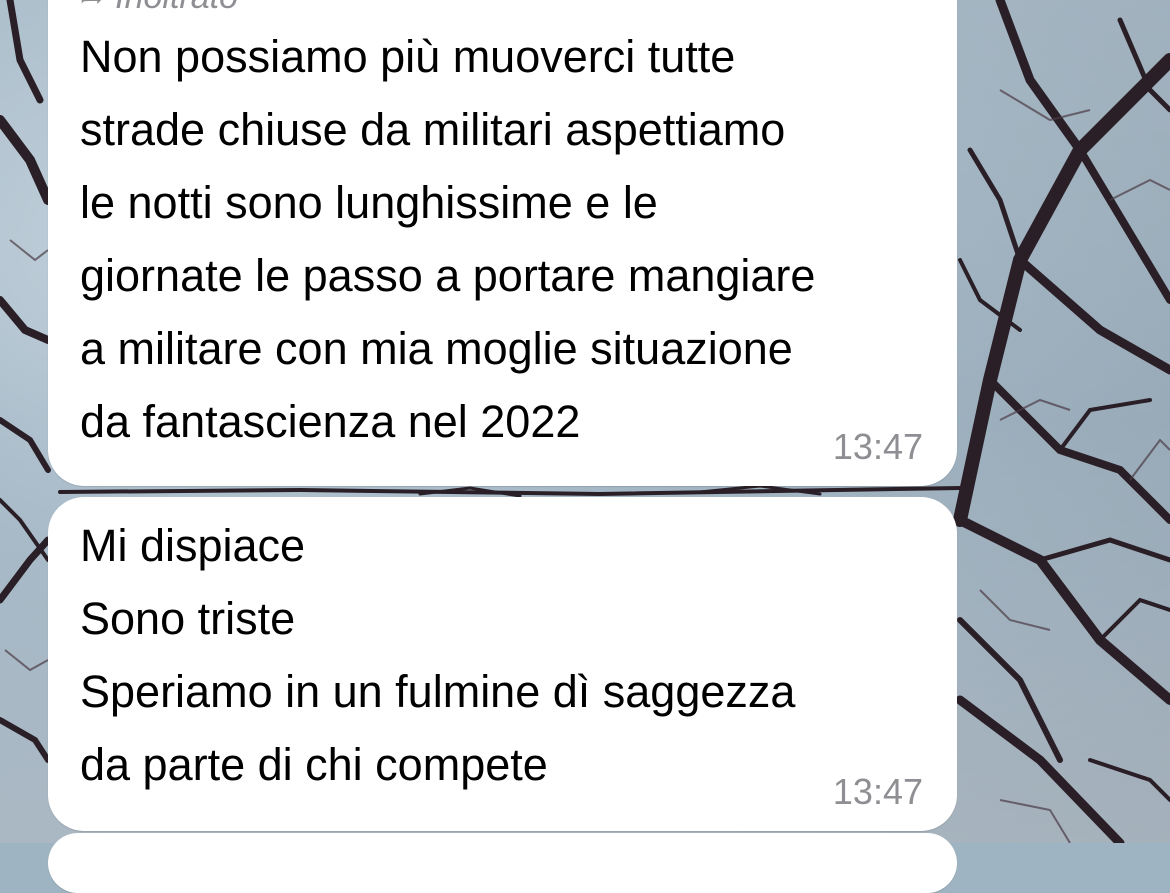  Describe the element at coordinates (502, 863) in the screenshot. I see `message-bubble-partial` at that location.